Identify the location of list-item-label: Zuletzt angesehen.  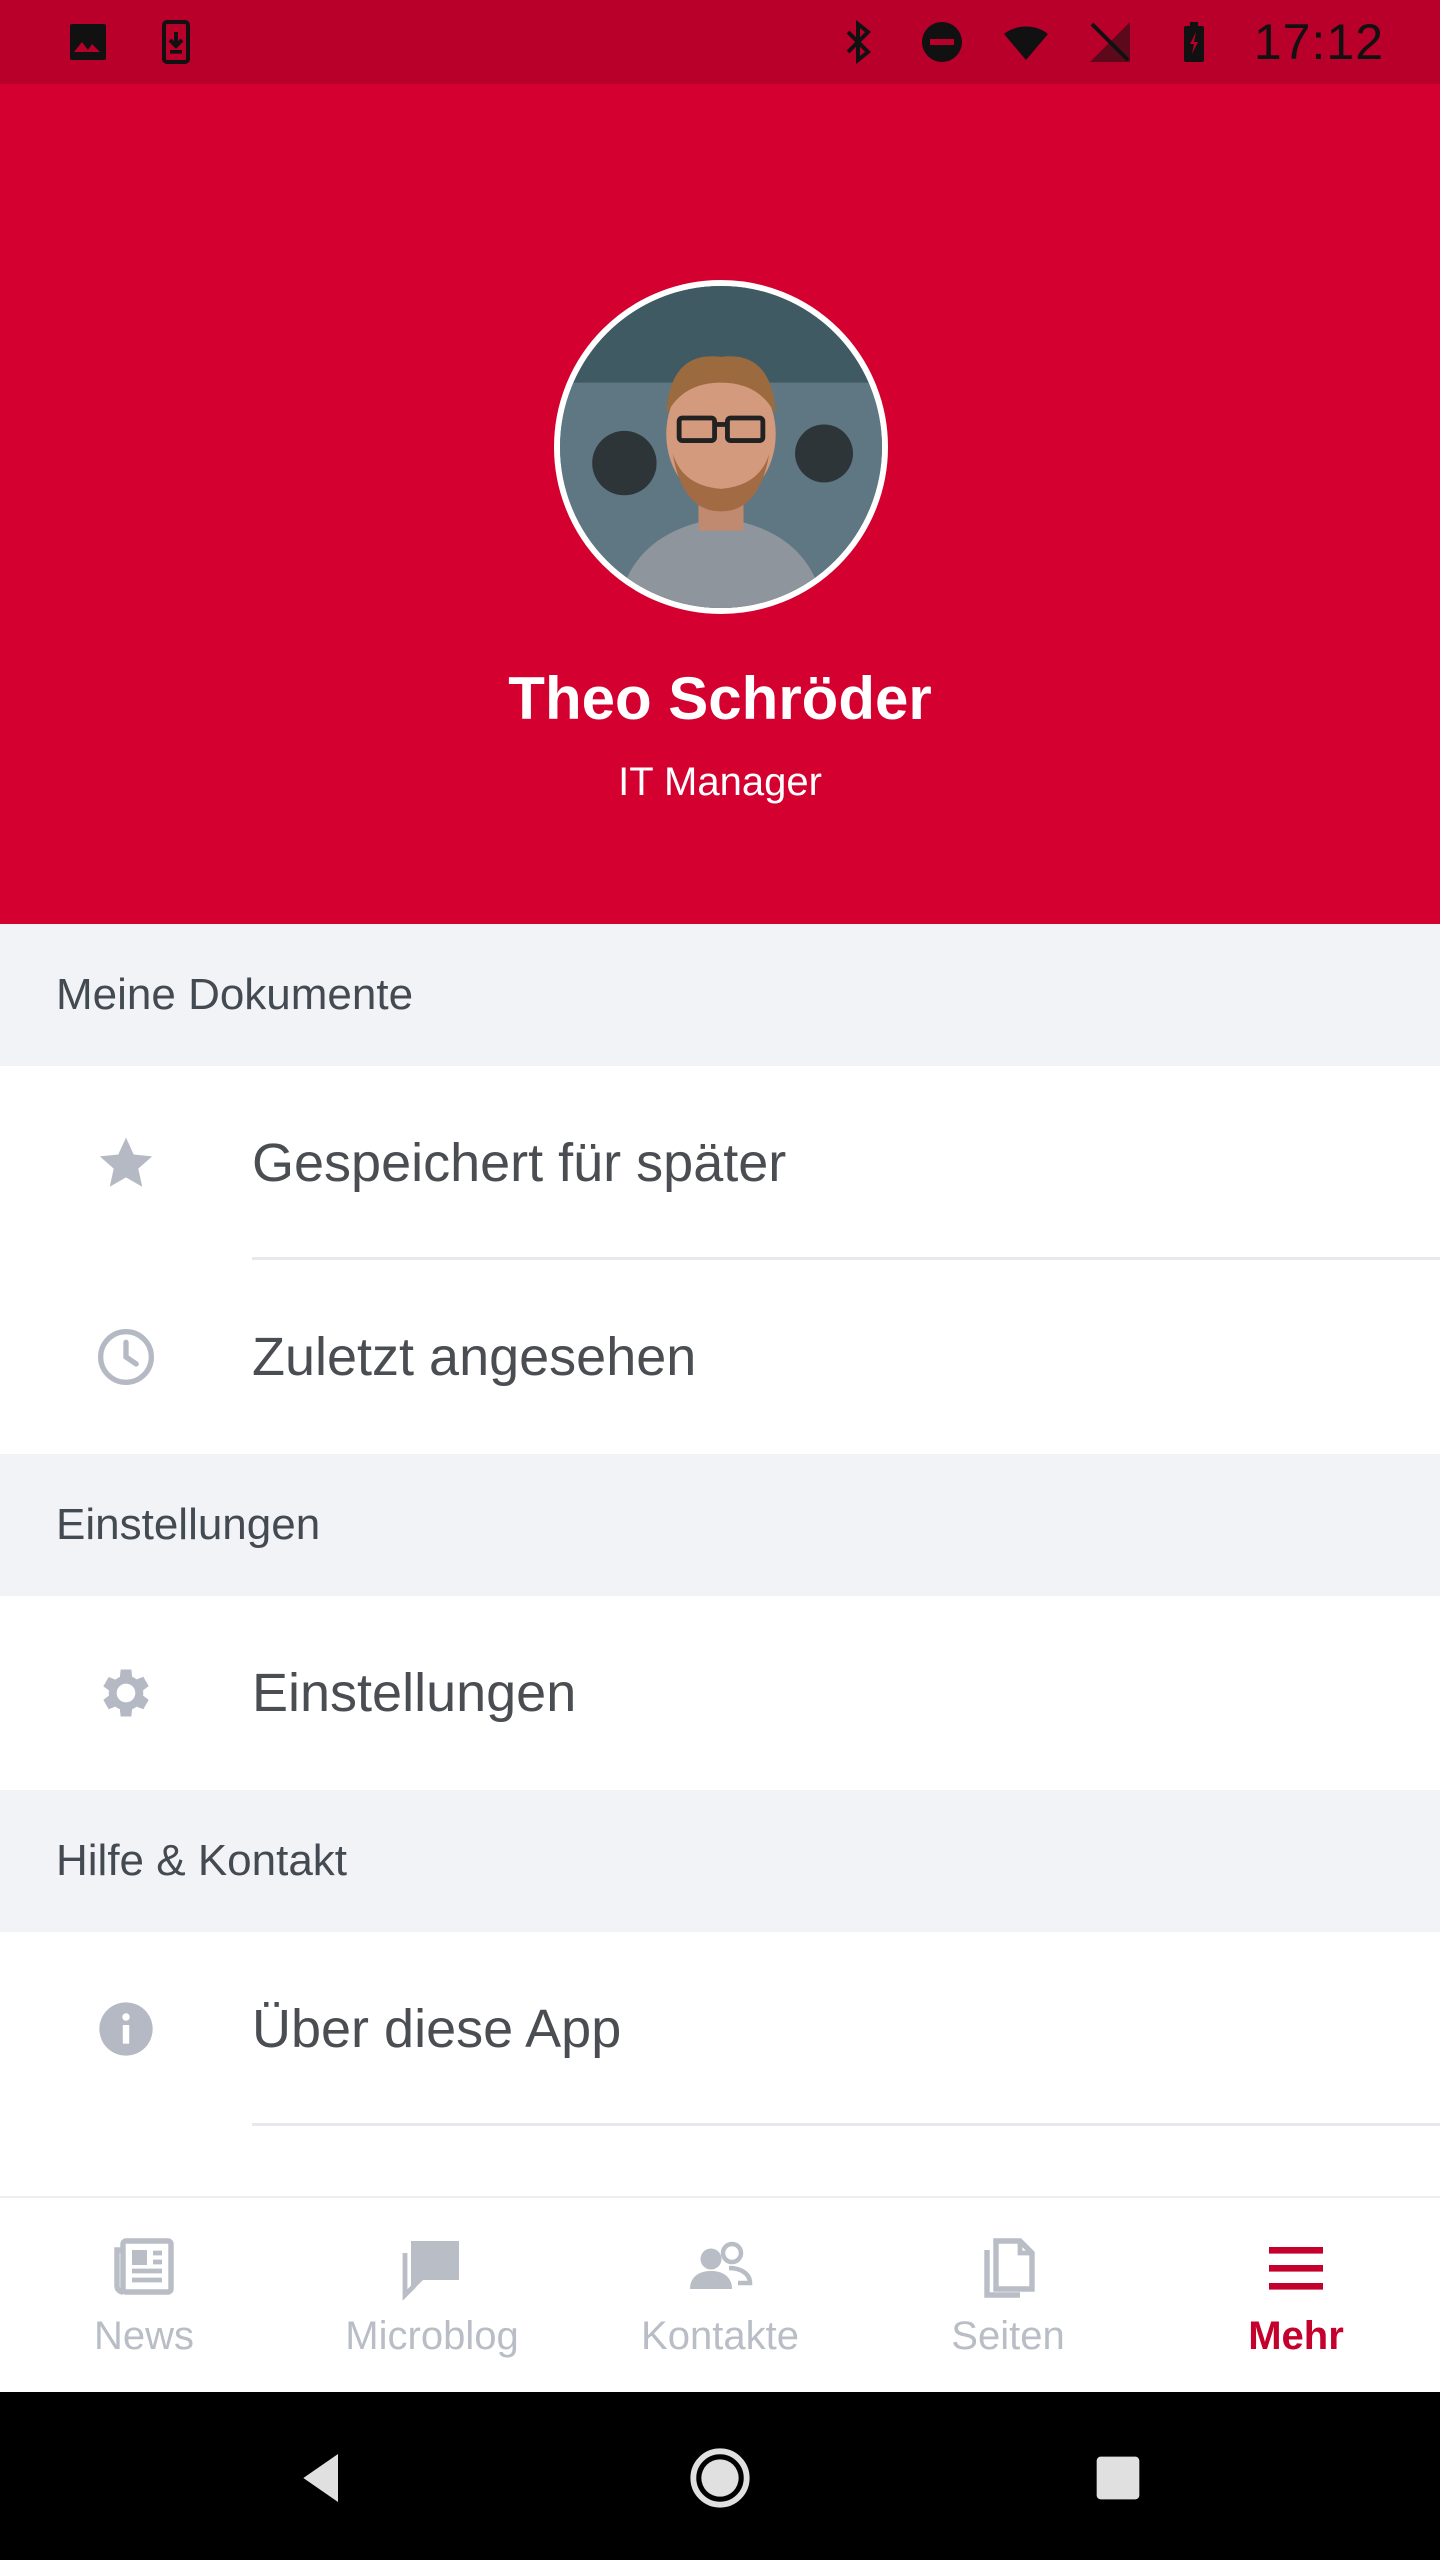
(474, 1357).